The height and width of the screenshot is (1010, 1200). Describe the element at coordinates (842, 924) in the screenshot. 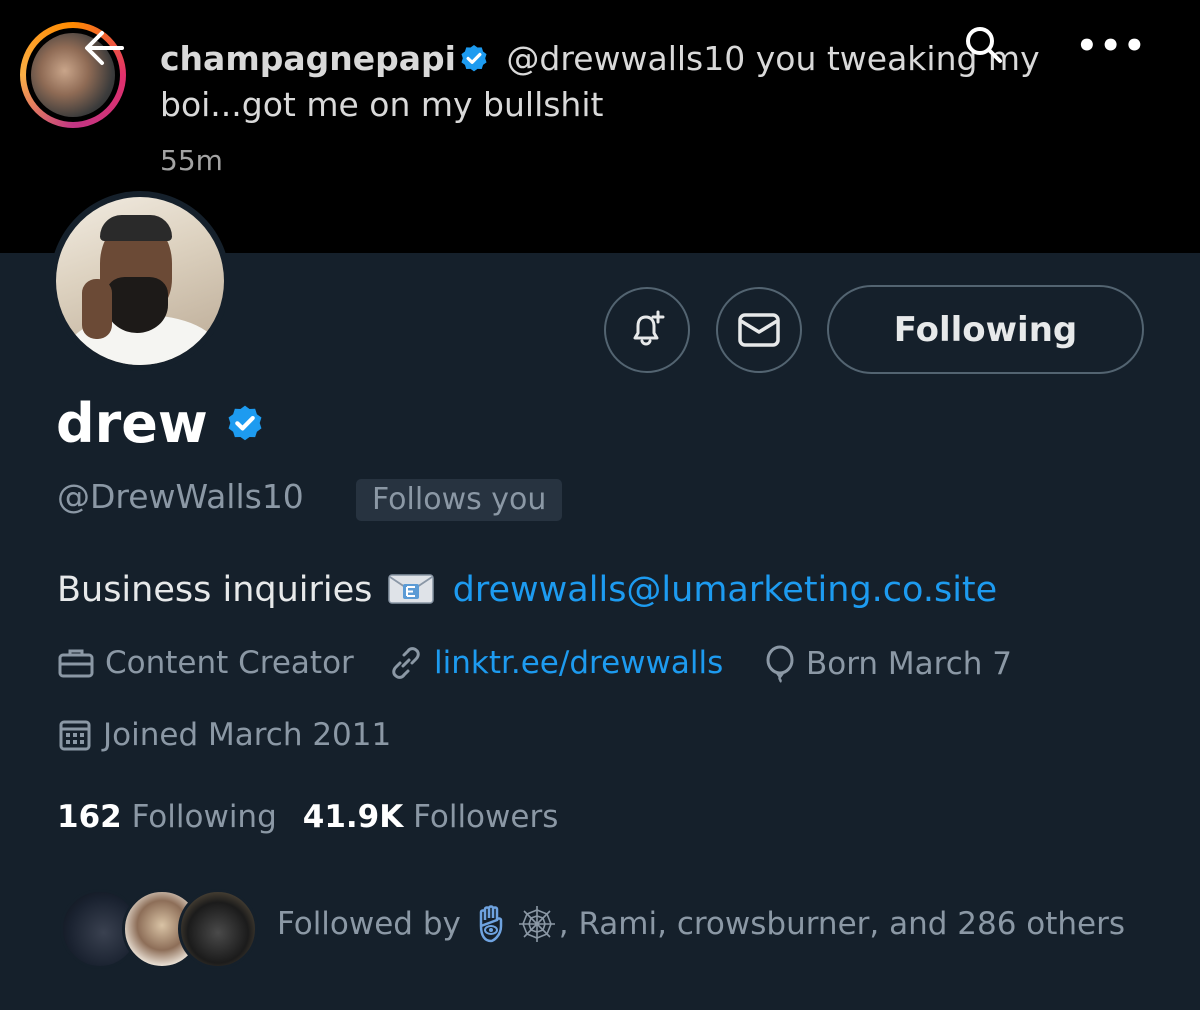

I see `followed-by-rest: , Rami, crowsburner, and 286 others` at that location.